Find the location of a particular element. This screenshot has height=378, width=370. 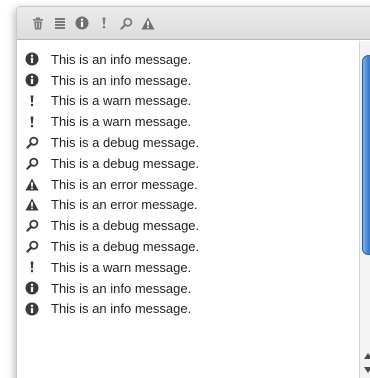

scroll-down-arrow is located at coordinates (367, 370).